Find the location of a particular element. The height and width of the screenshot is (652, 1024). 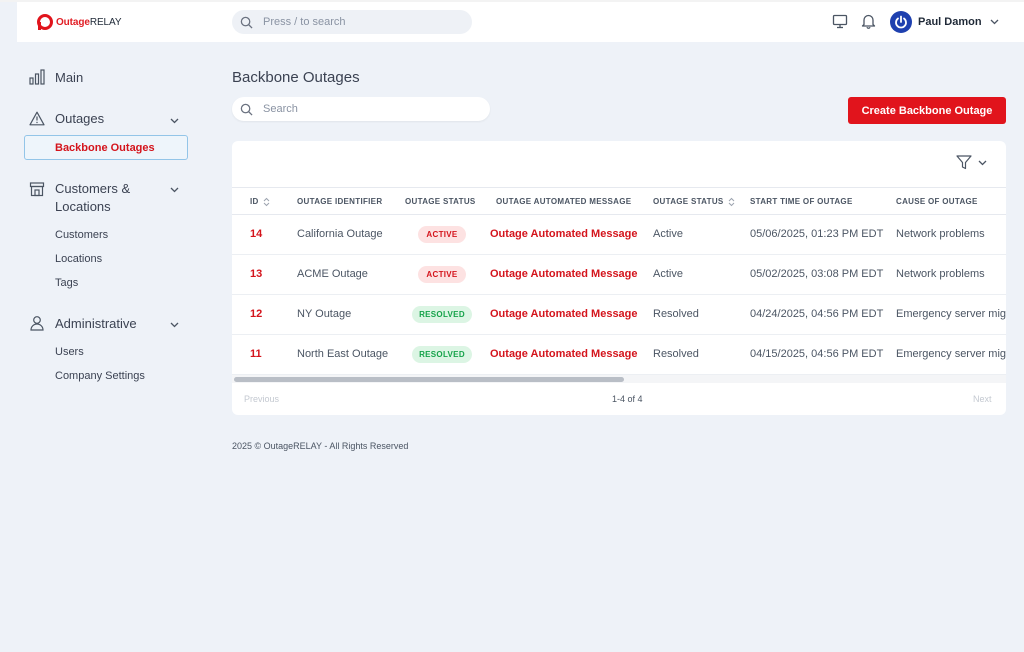

filter-button is located at coordinates (971, 162).